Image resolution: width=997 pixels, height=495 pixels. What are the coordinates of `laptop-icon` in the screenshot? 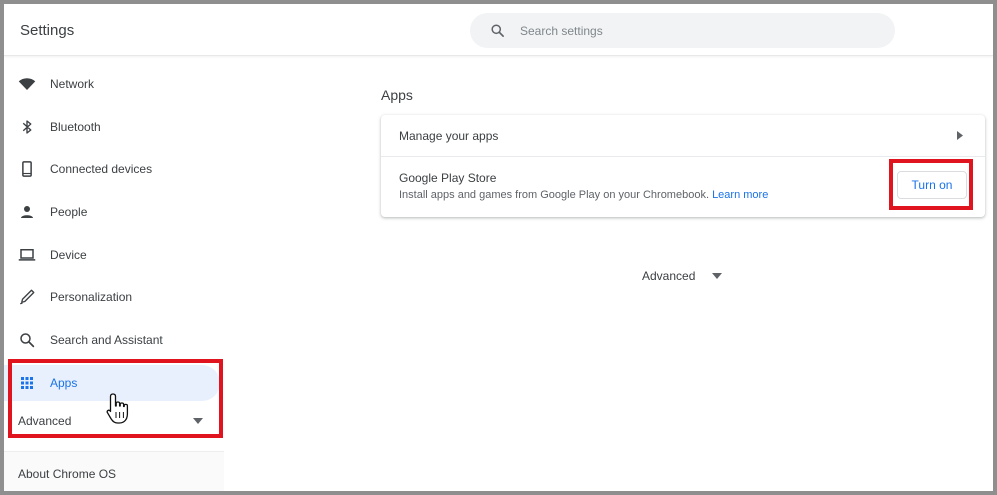 It's located at (27, 255).